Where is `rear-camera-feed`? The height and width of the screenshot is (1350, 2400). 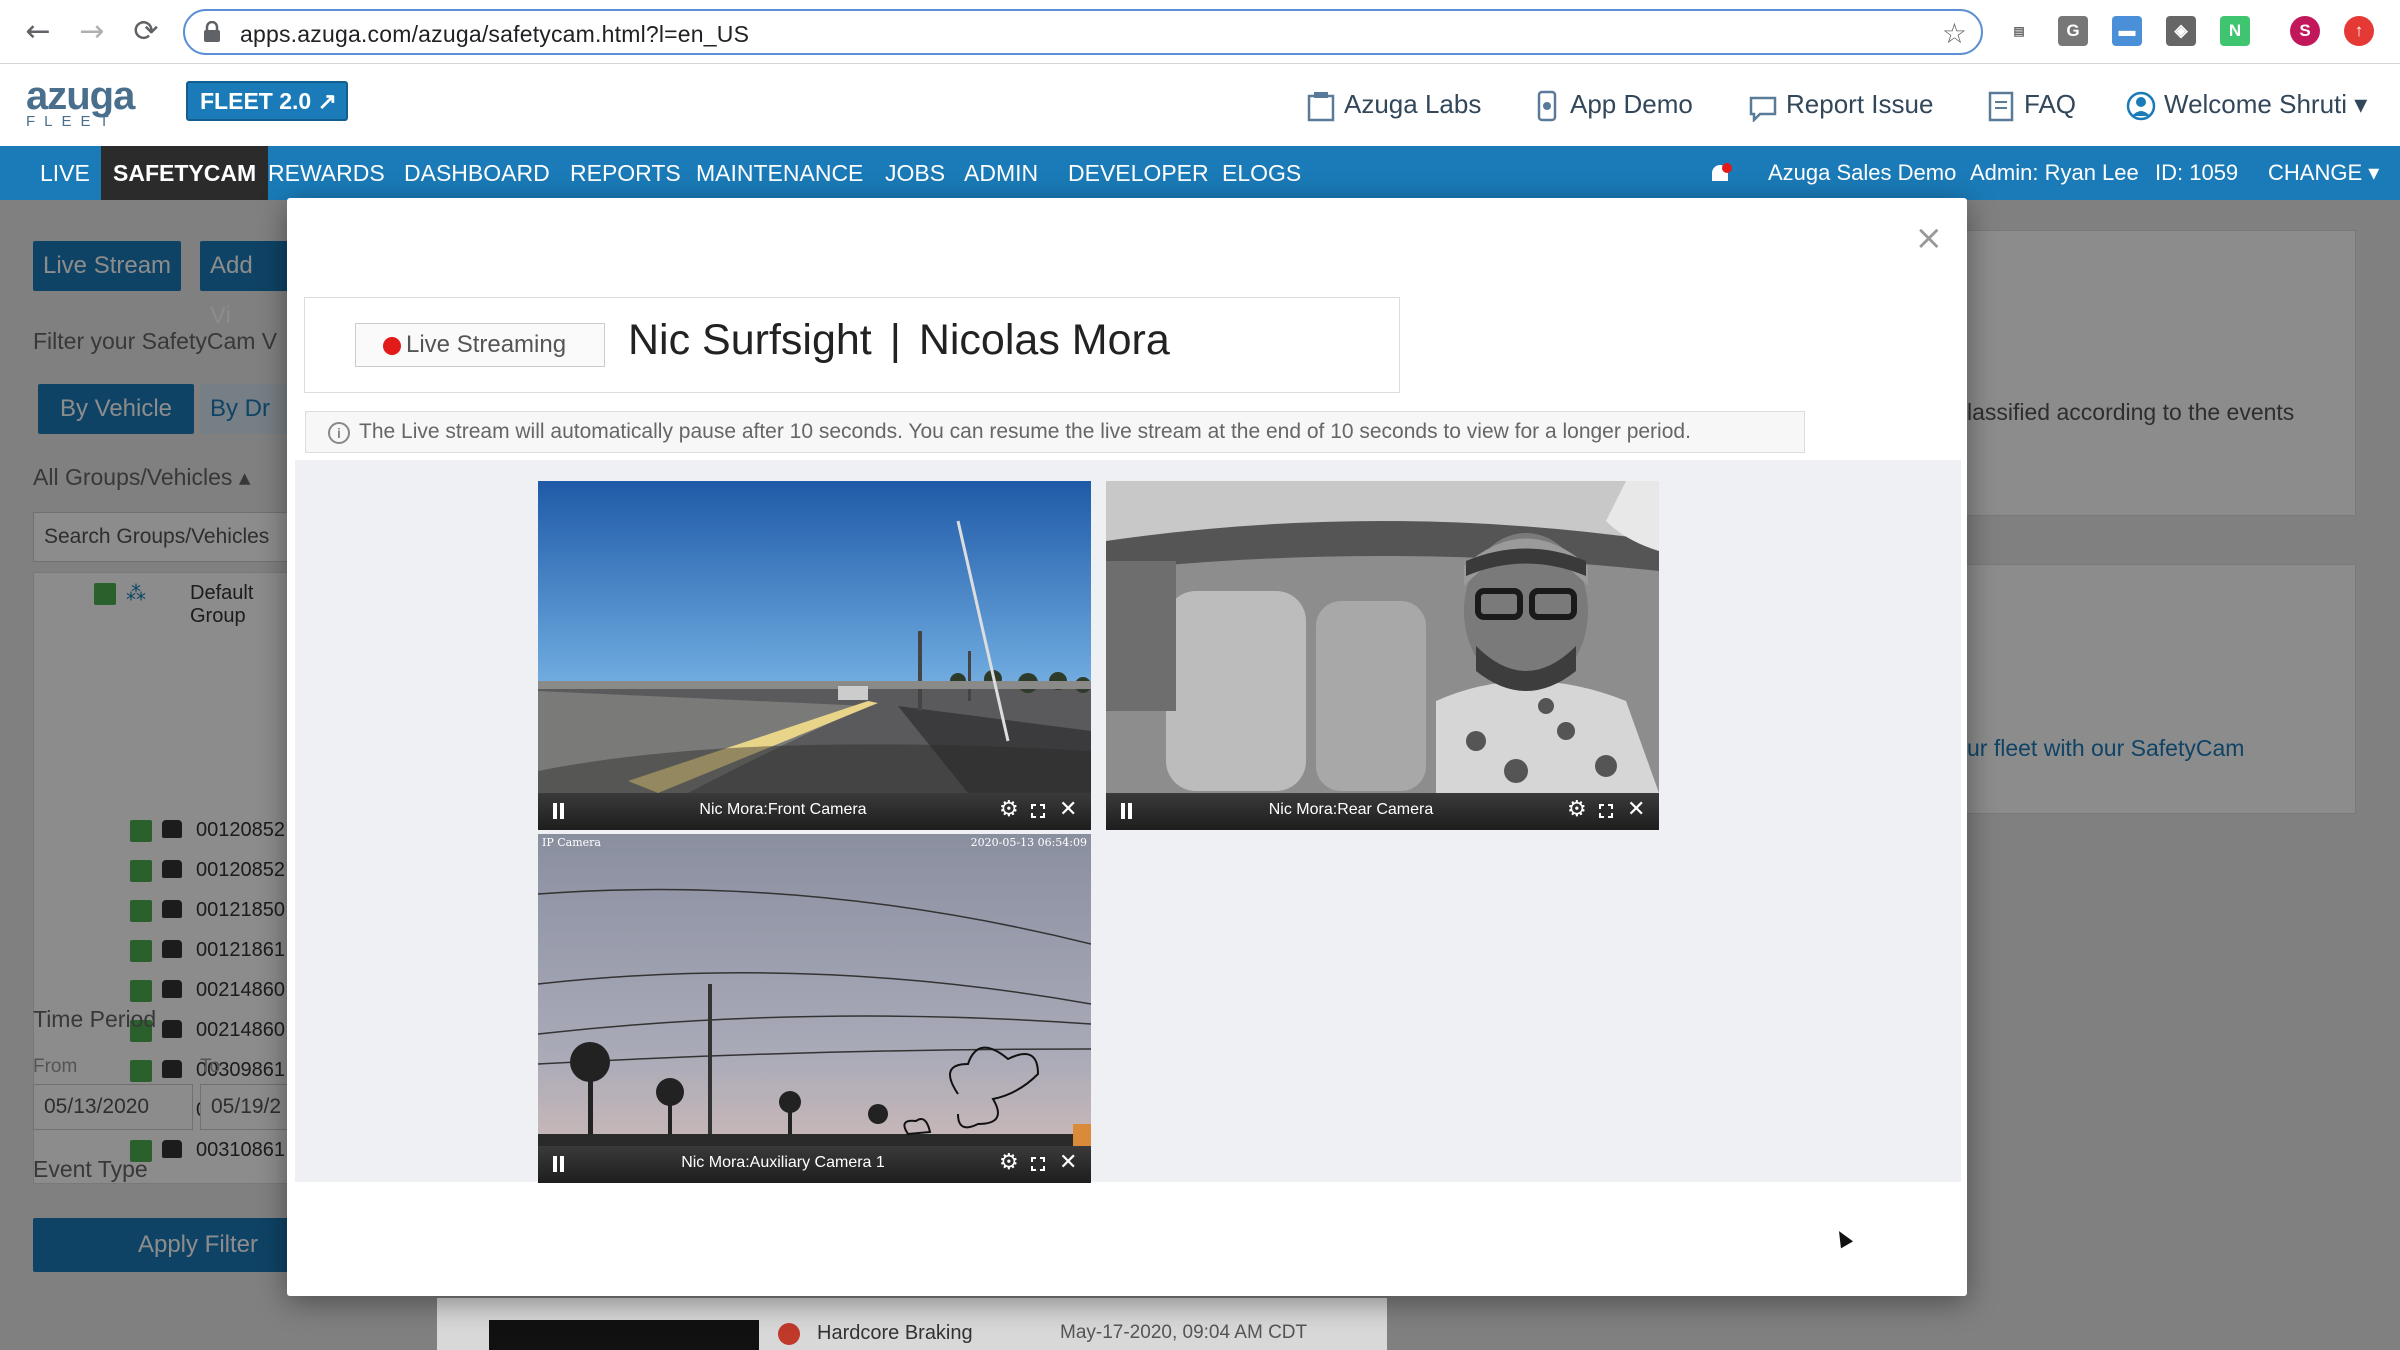
rear-camera-feed is located at coordinates (1382, 637).